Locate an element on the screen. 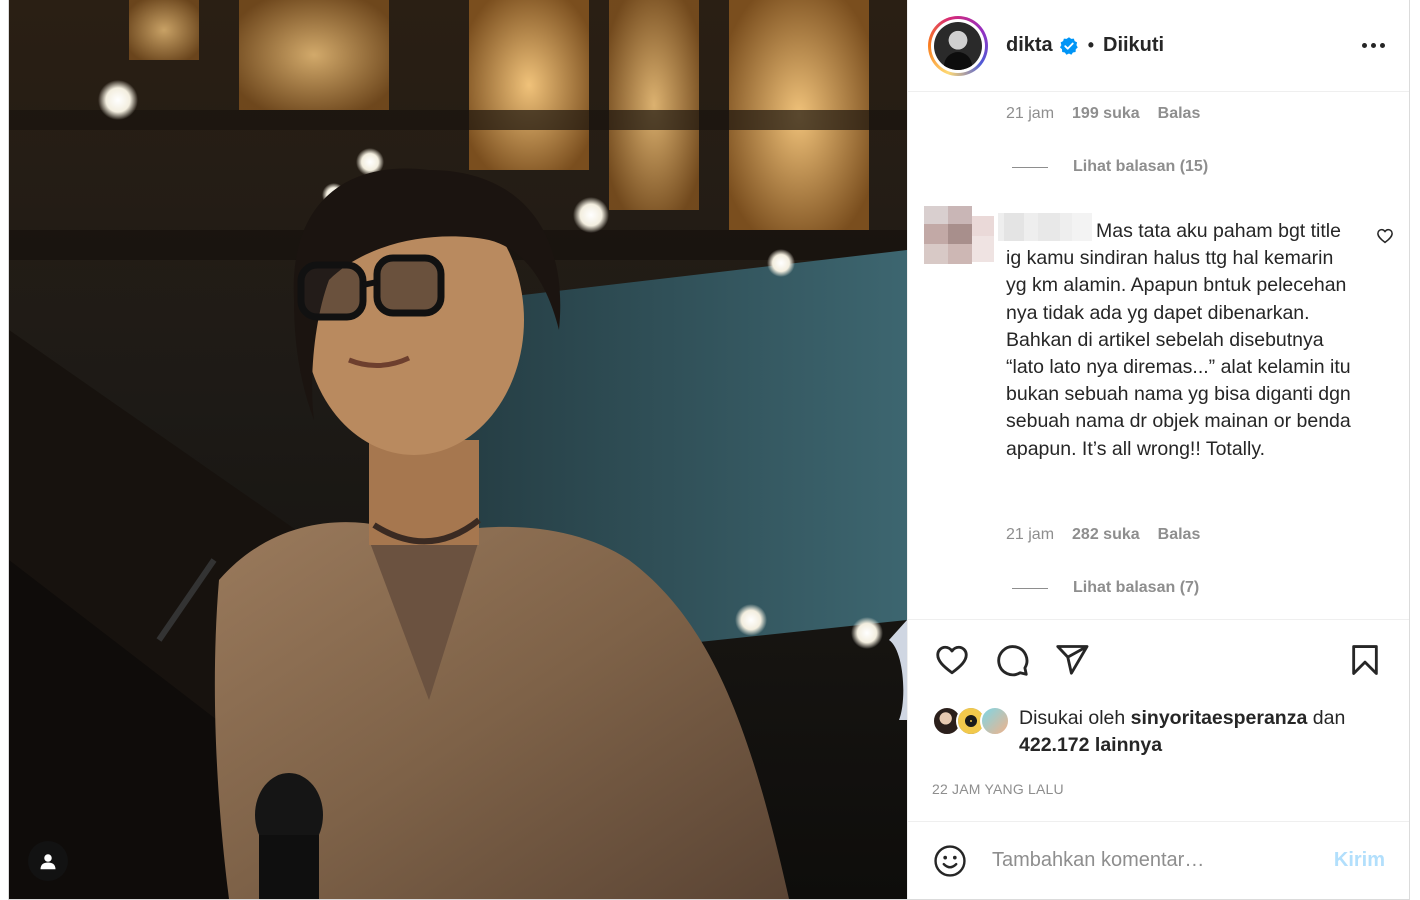  likes-count: 422.172 lainnya is located at coordinates (1090, 745).